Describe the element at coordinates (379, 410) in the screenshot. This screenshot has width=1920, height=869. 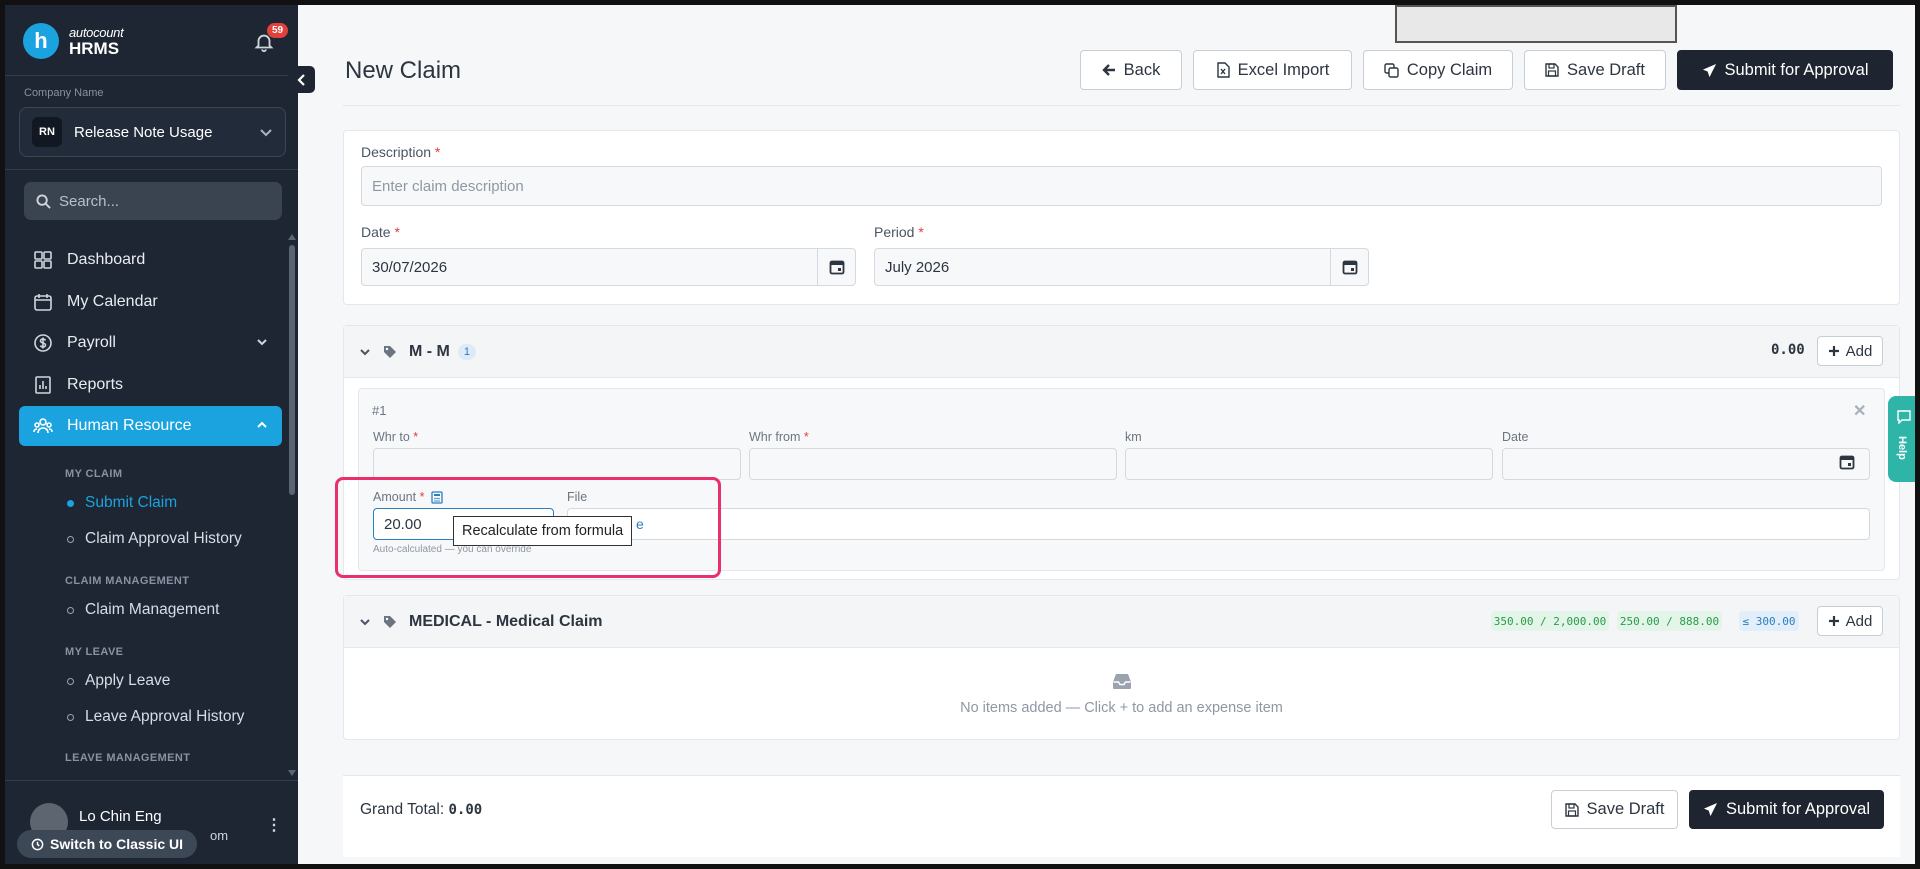
I see `item-number: #1` at that location.